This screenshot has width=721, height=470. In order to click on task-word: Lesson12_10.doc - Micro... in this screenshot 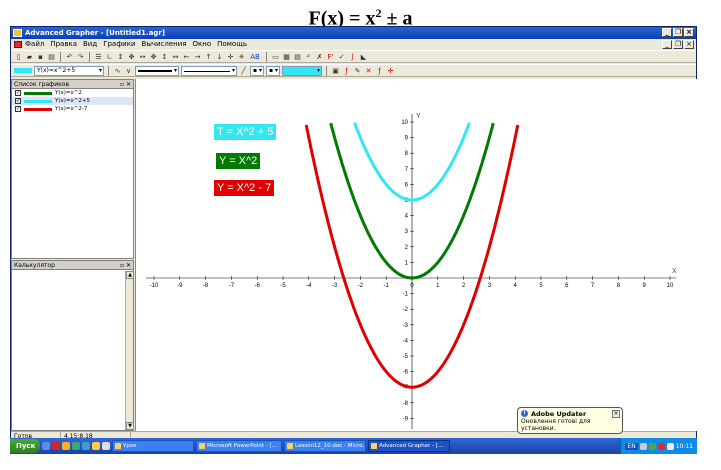, I will do `click(325, 446)`.